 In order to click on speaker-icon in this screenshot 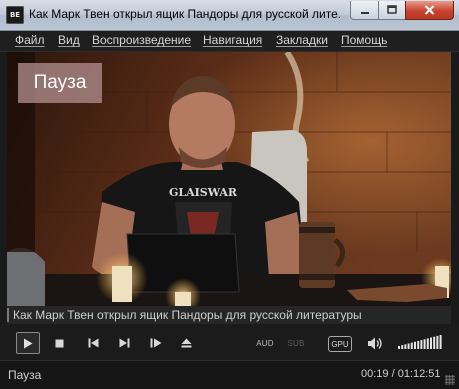, I will do `click(375, 343)`.